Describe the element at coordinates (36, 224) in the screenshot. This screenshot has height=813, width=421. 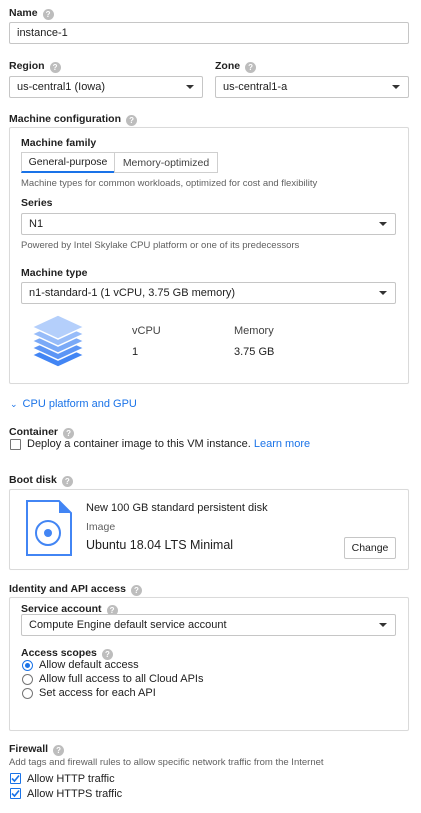
I see `series-select-value: N1` at that location.